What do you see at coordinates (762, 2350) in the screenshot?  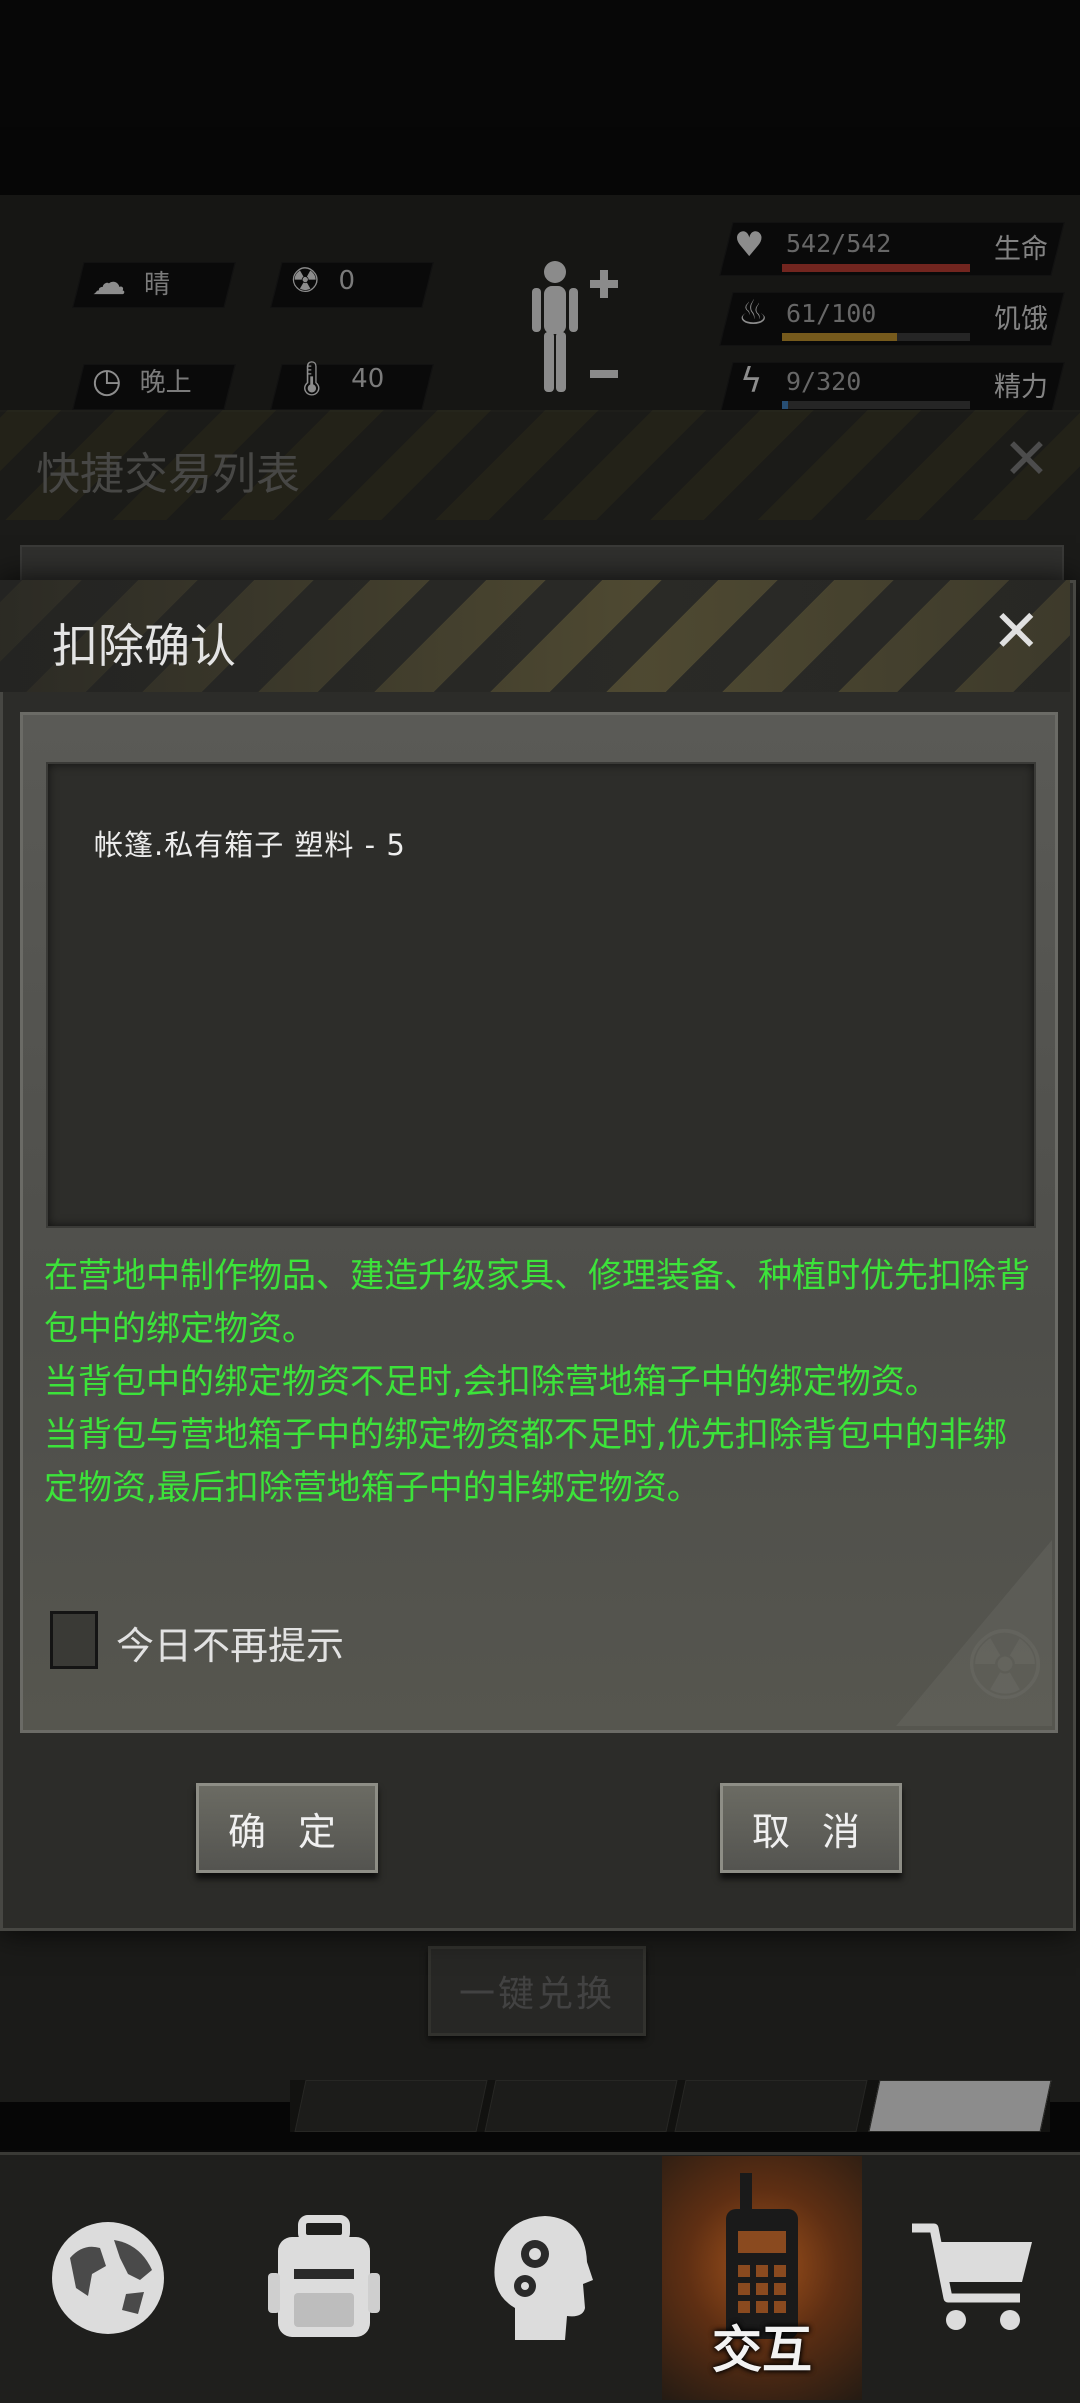 I see `nav-interact-label: 交互` at bounding box center [762, 2350].